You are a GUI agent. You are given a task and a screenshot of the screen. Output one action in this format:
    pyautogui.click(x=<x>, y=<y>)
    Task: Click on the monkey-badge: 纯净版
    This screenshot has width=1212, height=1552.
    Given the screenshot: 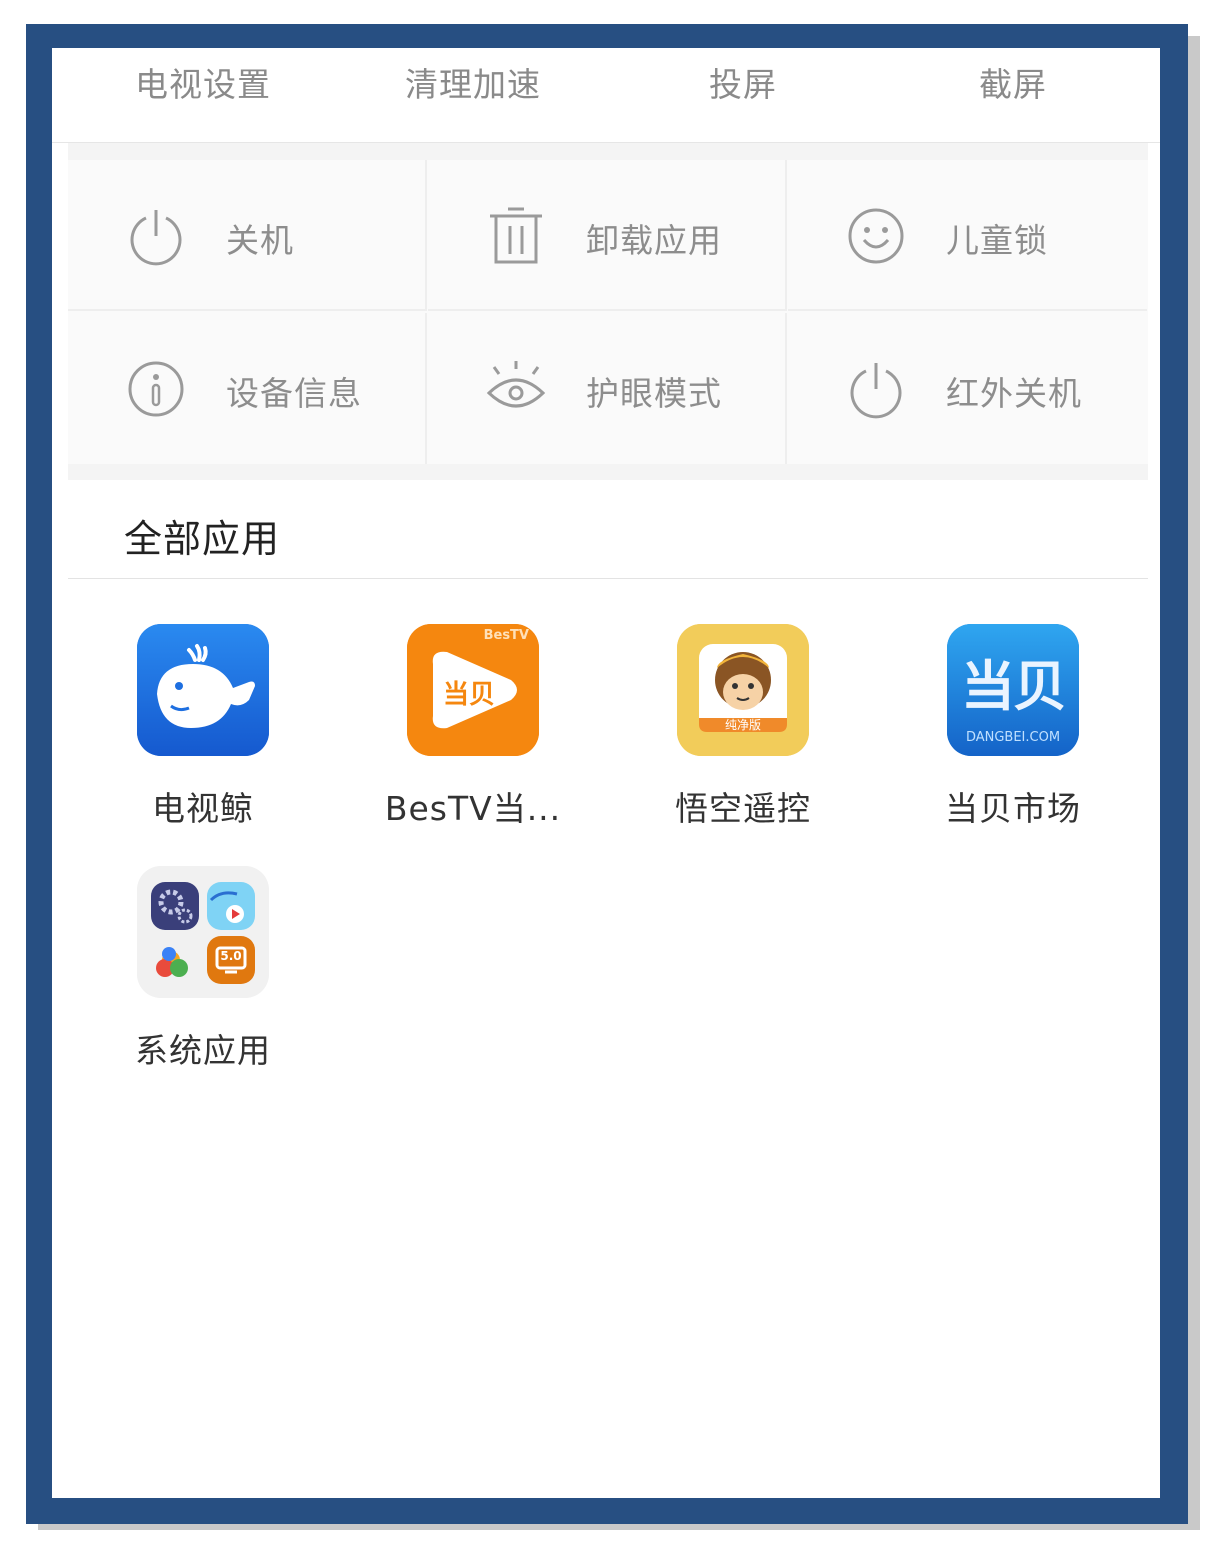 What is the action you would take?
    pyautogui.click(x=742, y=725)
    